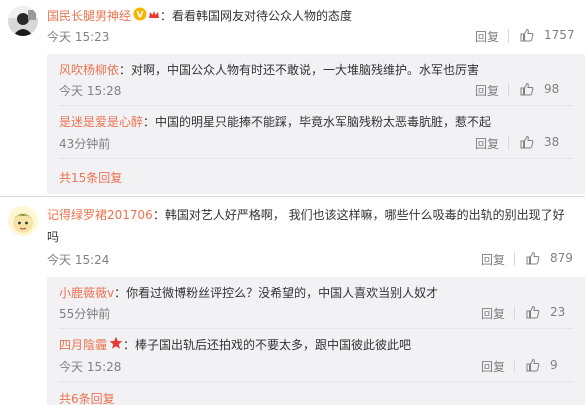 The width and height of the screenshot is (585, 405). I want to click on reply-line: 小鹿薇薇v：你看过微博粉丝评控么？没希望的，中国人喜欢当别人奴才, so click(248, 293).